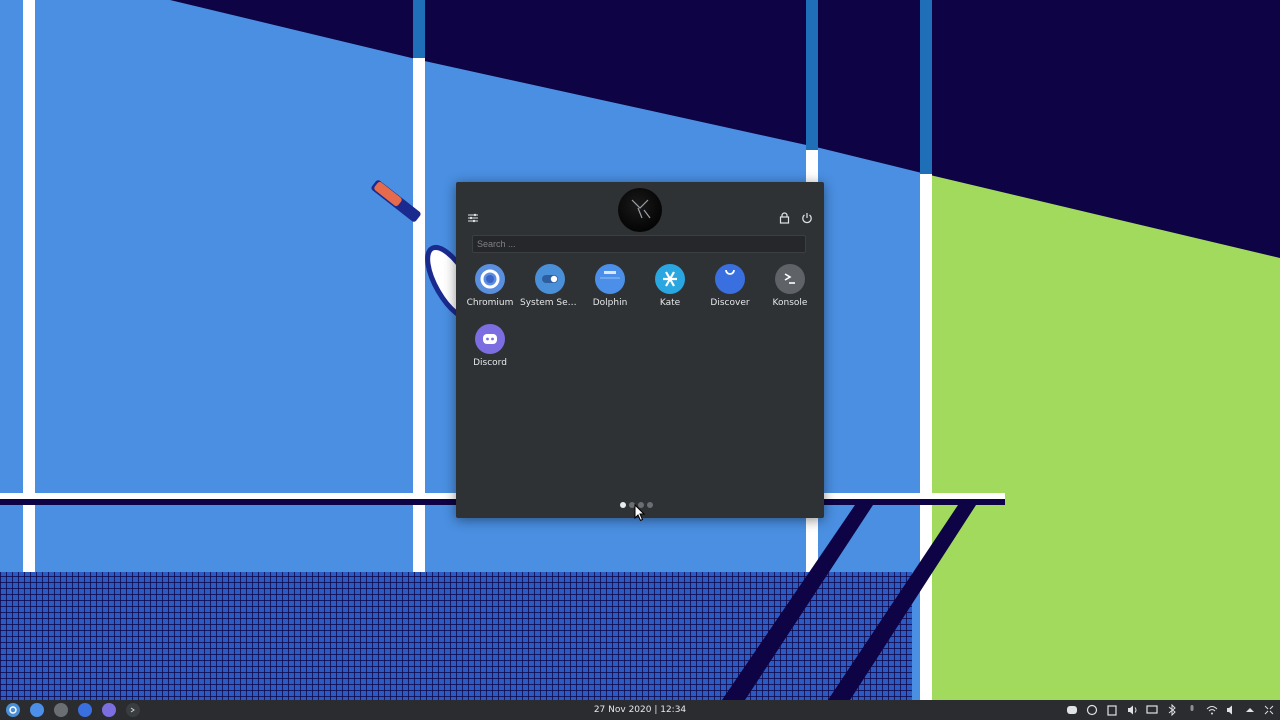  I want to click on speaker-icon, so click(1231, 710).